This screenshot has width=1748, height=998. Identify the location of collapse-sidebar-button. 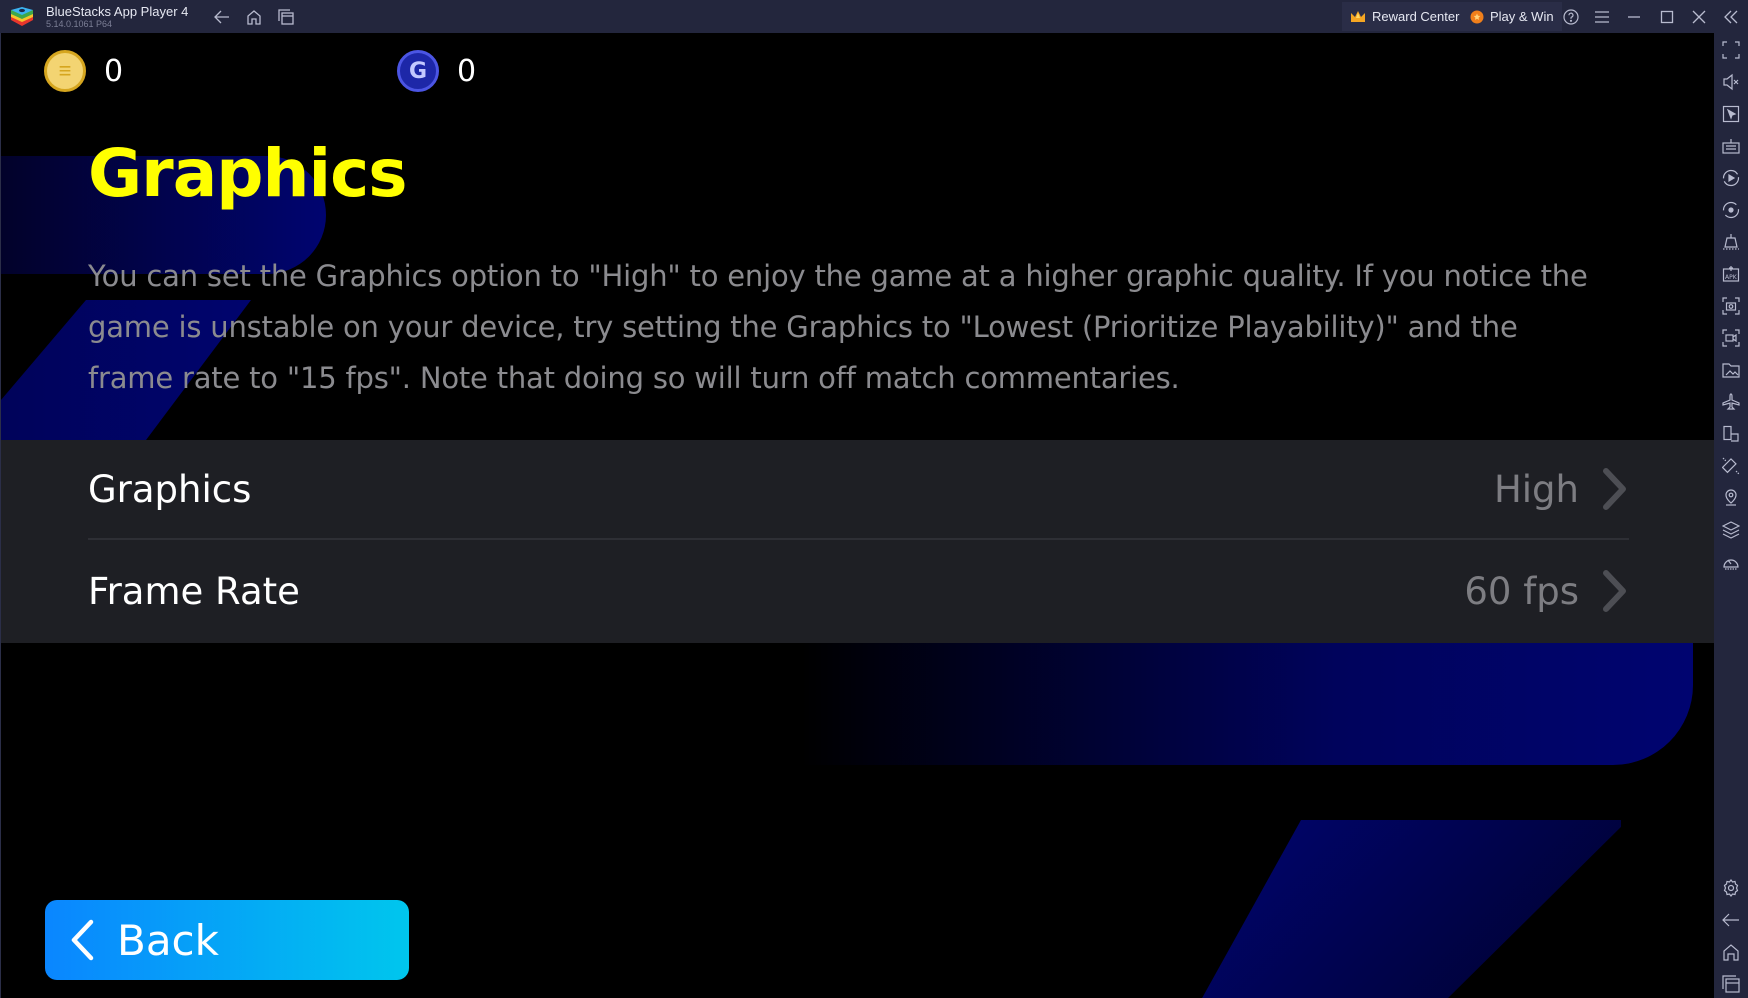
(1731, 17).